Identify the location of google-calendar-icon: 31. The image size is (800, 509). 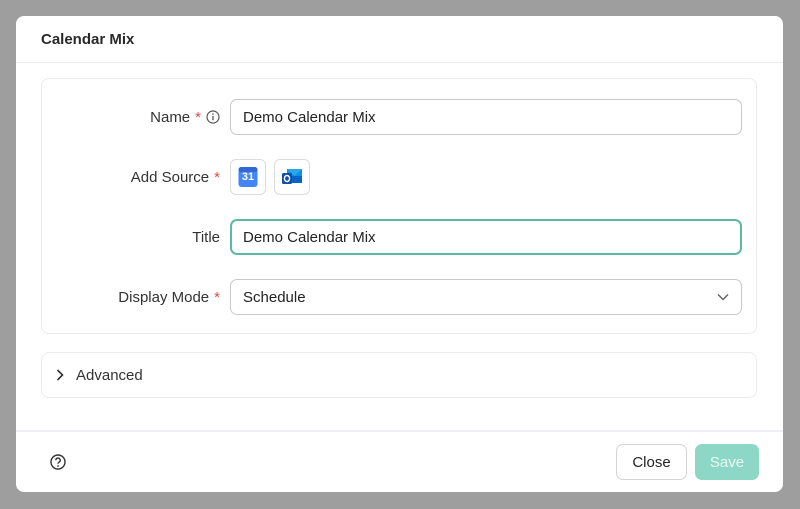
(248, 177).